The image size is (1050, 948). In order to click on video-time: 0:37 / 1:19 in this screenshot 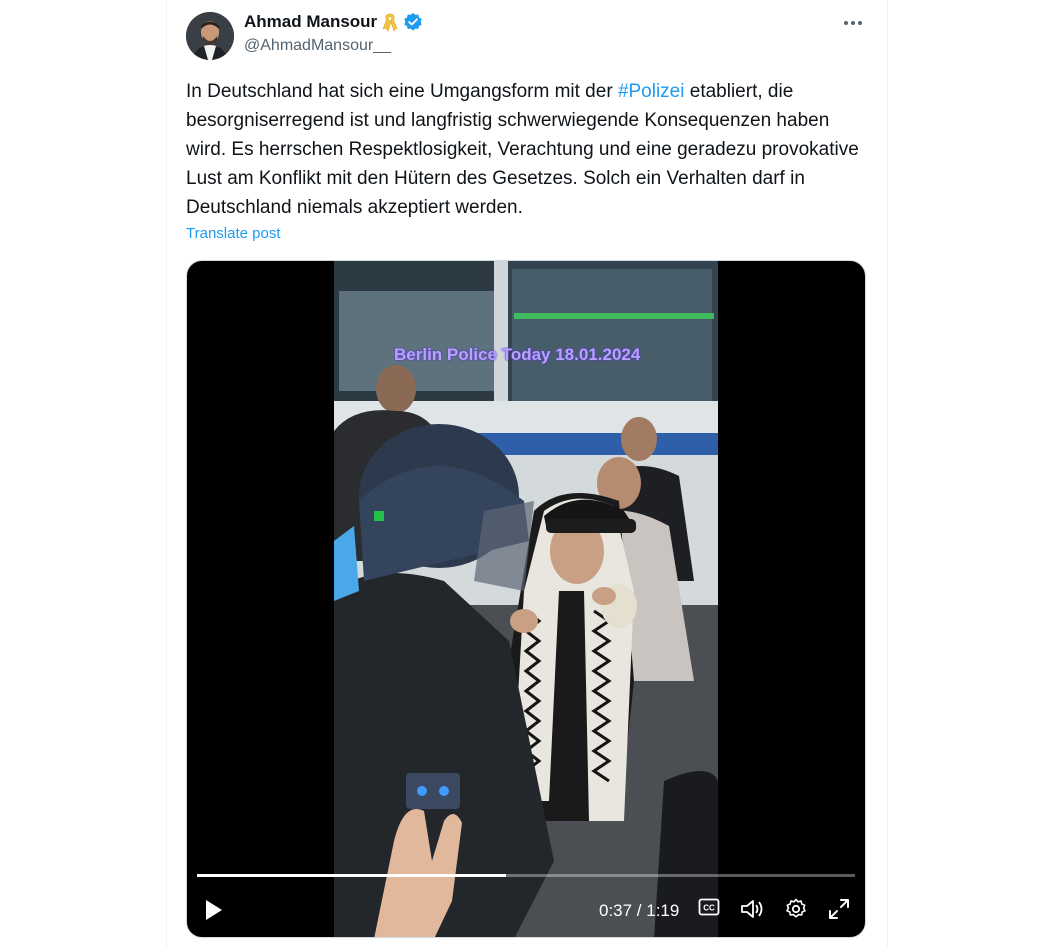, I will do `click(639, 910)`.